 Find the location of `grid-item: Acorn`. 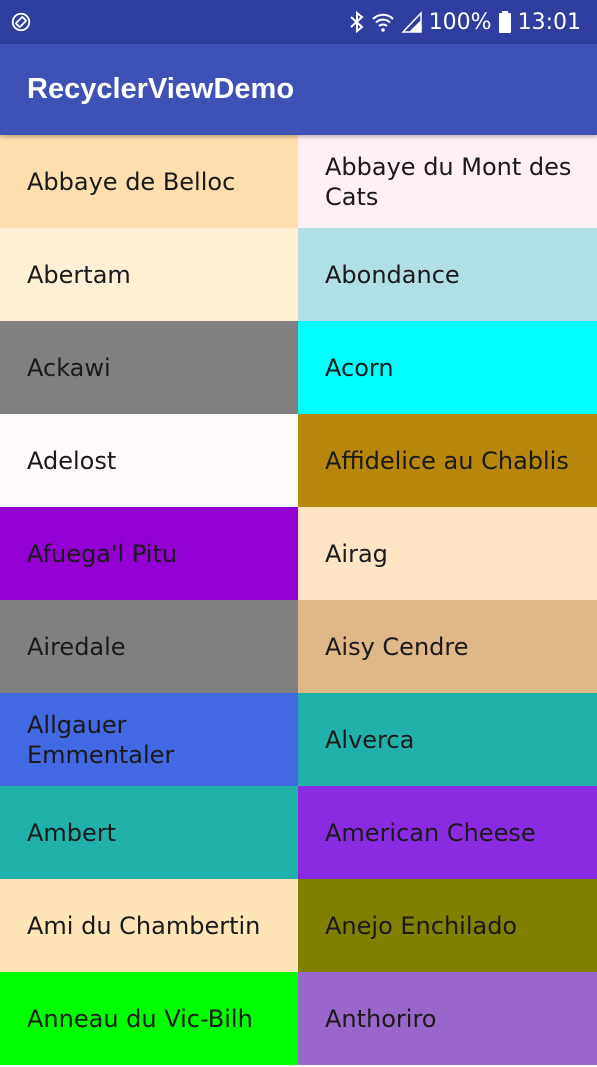

grid-item: Acorn is located at coordinates (447, 367).